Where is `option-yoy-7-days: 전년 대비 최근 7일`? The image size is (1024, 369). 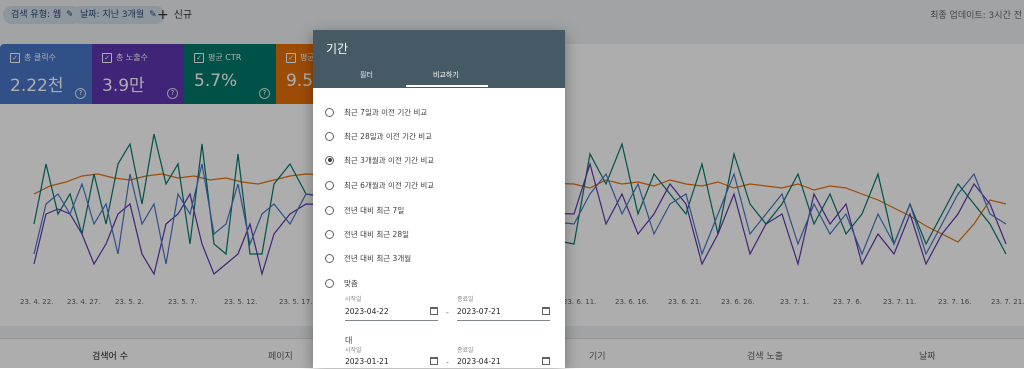 option-yoy-7-days: 전년 대비 최근 7일 is located at coordinates (364, 210).